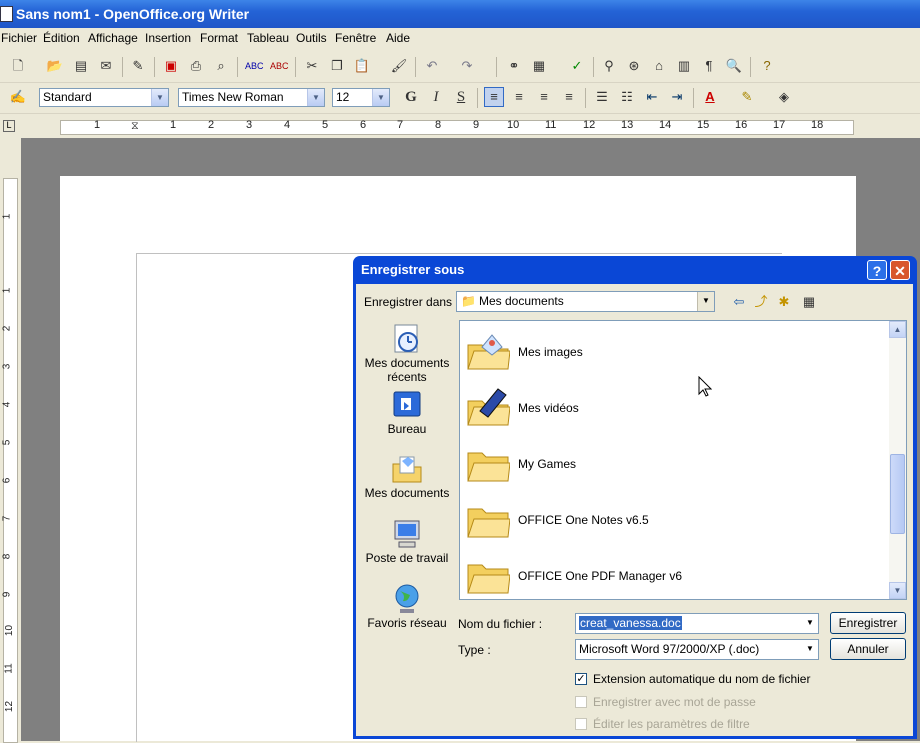  Describe the element at coordinates (514, 66) in the screenshot. I see `hyperlink-icon: ⚭` at that location.